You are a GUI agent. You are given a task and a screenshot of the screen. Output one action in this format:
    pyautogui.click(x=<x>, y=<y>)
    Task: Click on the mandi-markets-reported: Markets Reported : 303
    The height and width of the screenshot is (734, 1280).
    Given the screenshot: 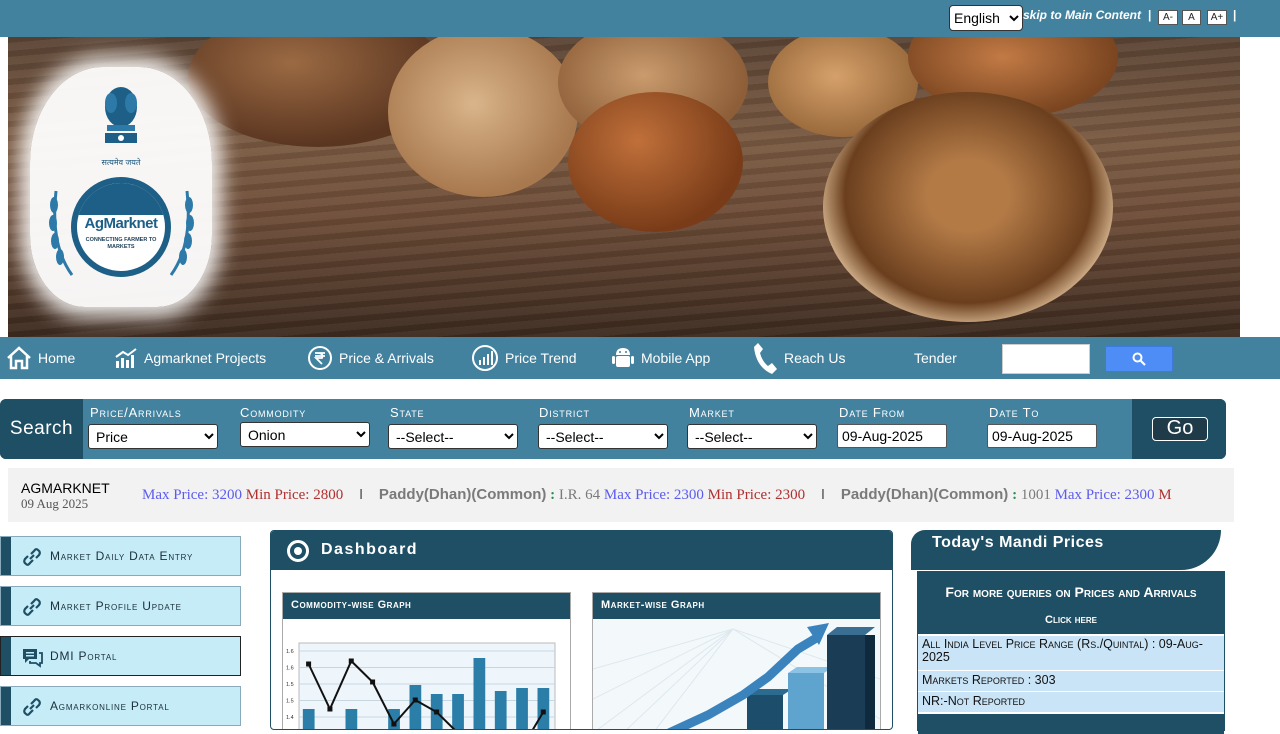 What is the action you would take?
    pyautogui.click(x=1071, y=680)
    